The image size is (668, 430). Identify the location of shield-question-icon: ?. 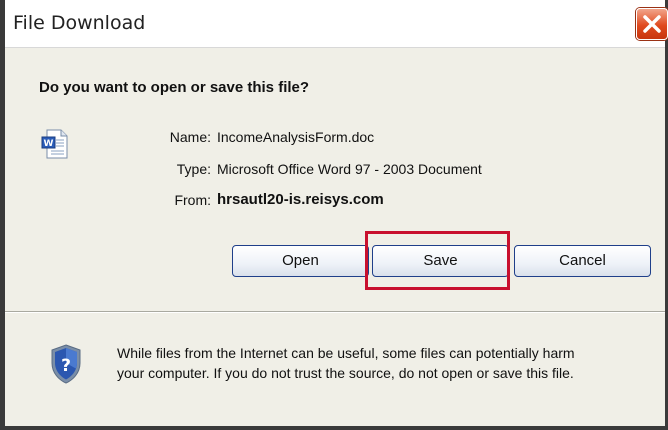
(66, 366).